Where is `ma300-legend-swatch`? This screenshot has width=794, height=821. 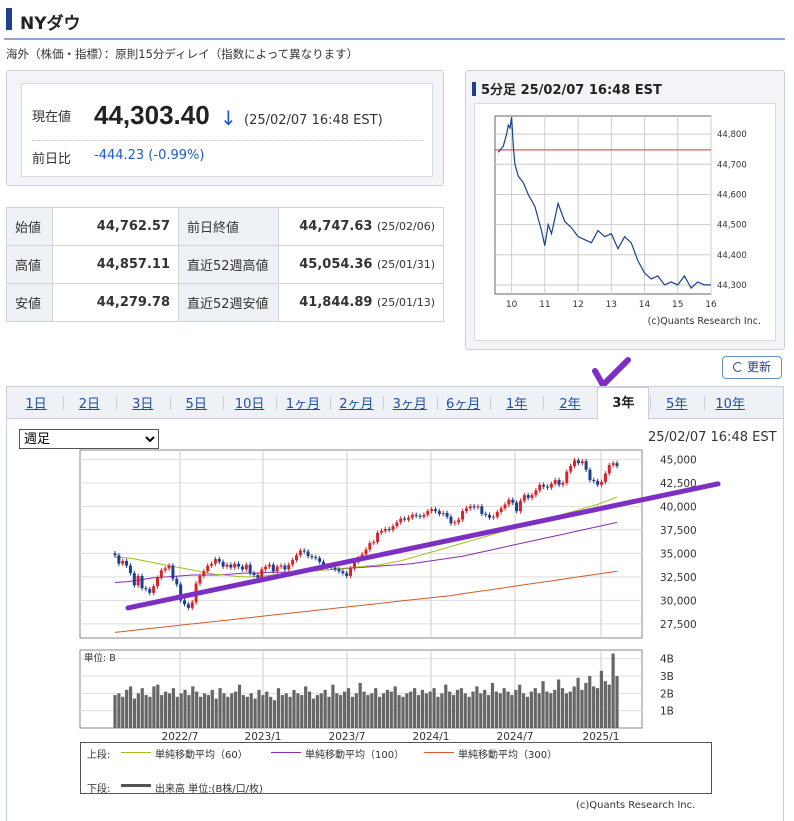 ma300-legend-swatch is located at coordinates (439, 752).